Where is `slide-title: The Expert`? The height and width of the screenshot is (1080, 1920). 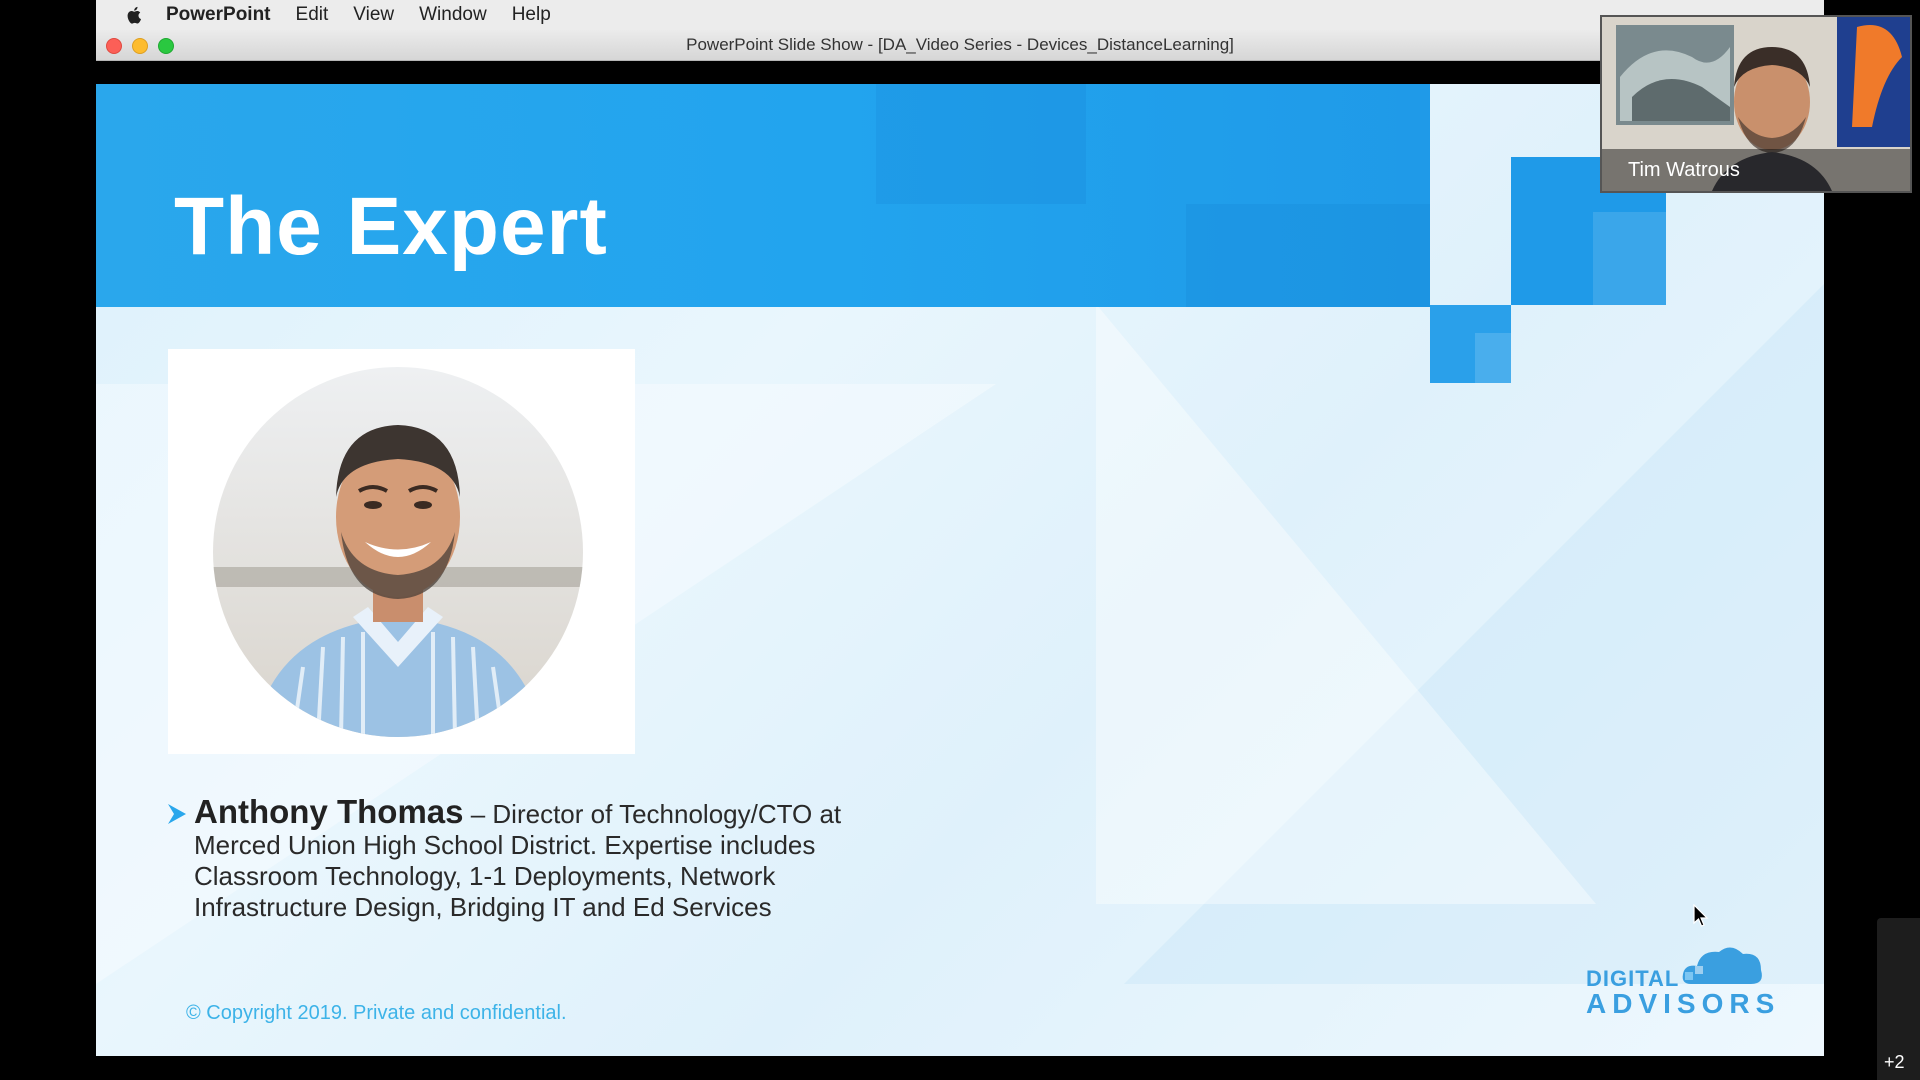
slide-title: The Expert is located at coordinates (391, 226).